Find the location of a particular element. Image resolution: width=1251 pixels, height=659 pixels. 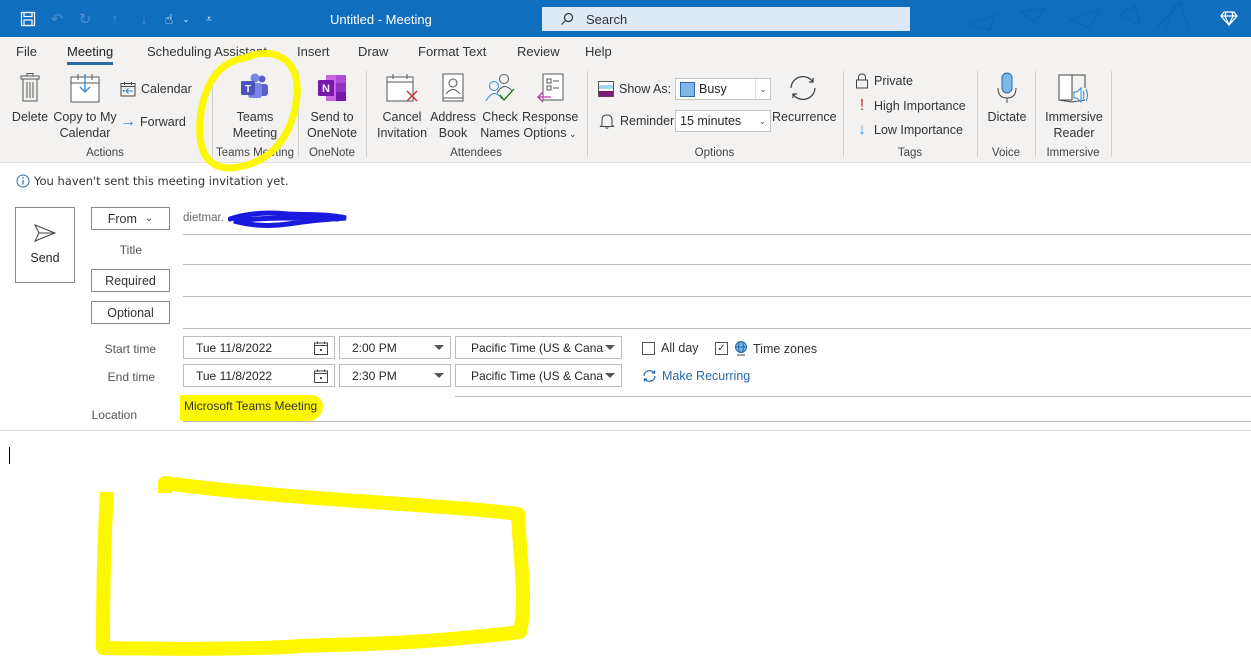

voice-group-label: Voice is located at coordinates (1006, 153).